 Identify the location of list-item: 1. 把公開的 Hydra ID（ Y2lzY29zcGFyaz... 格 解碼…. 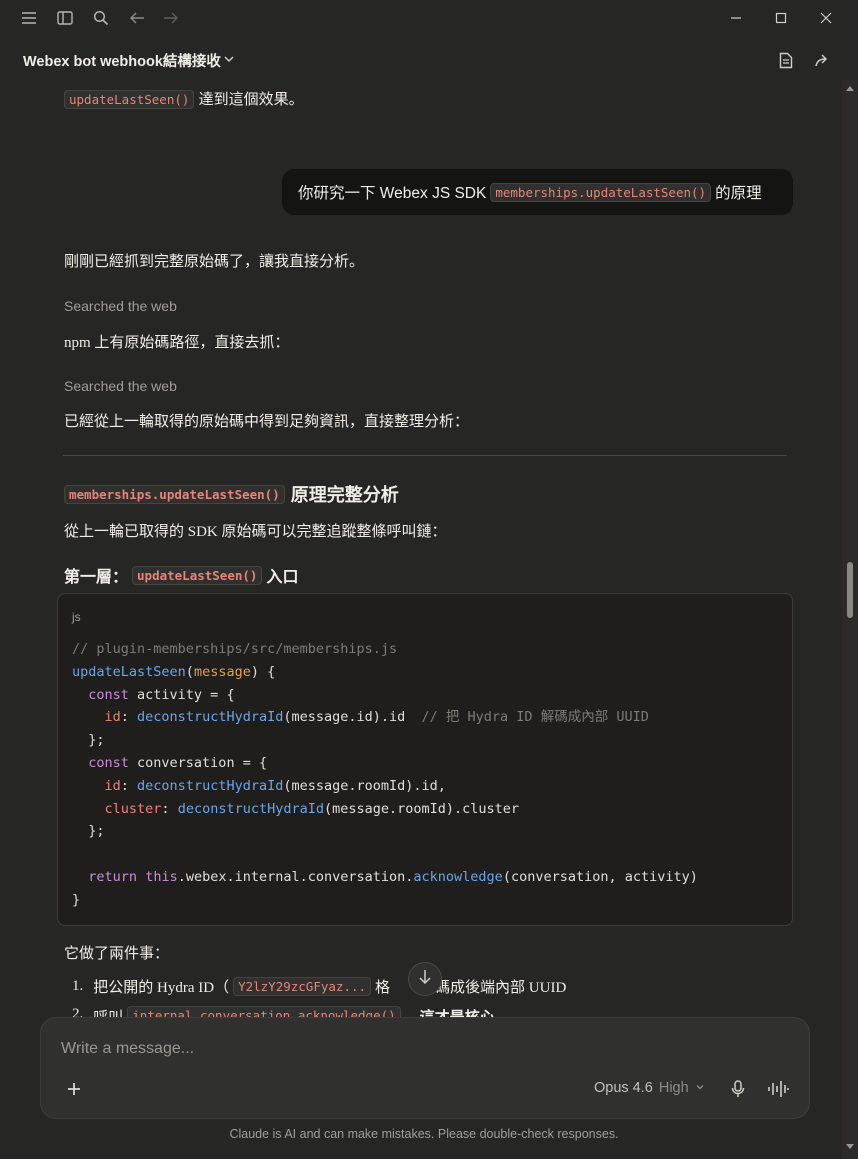
(319, 986).